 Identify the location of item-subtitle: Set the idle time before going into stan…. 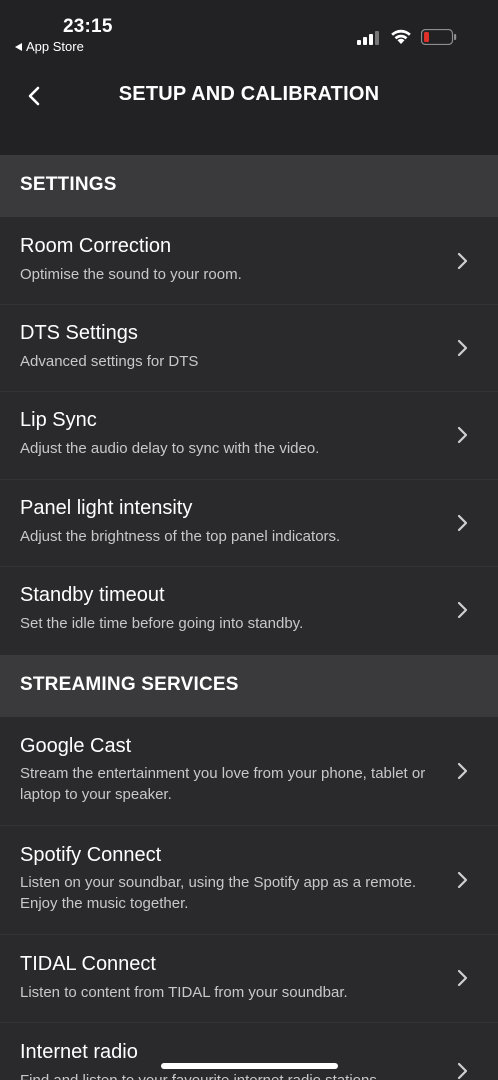
(162, 623).